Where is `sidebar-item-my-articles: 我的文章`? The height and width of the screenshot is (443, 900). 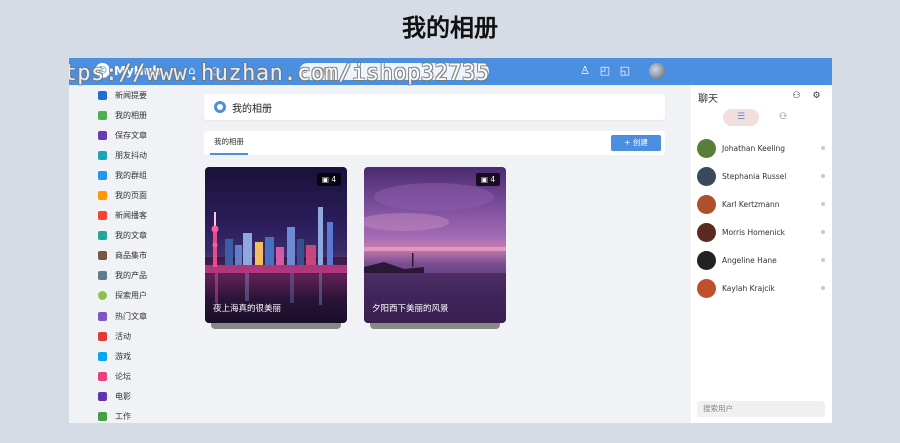 sidebar-item-my-articles: 我的文章 is located at coordinates (131, 236).